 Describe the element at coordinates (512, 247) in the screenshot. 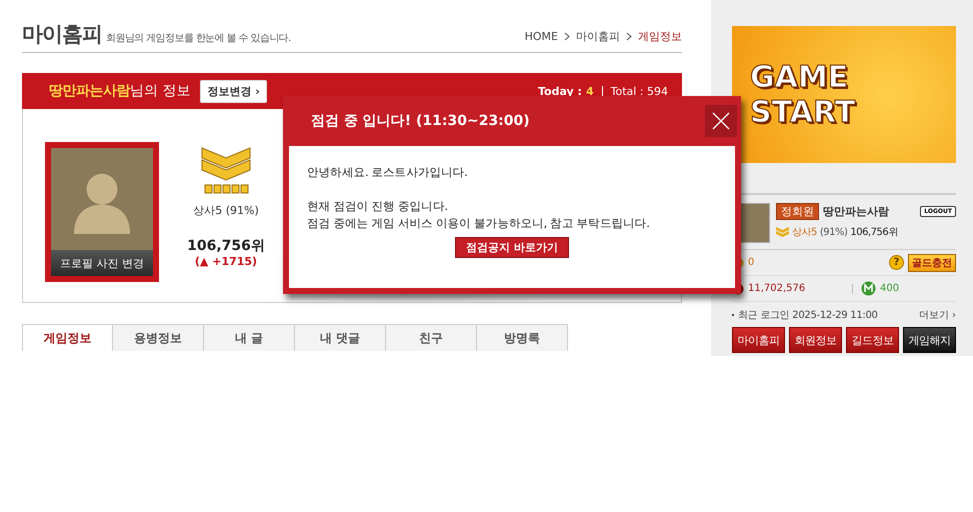

I see `notice-link-button: 점검공지 바로가기` at that location.